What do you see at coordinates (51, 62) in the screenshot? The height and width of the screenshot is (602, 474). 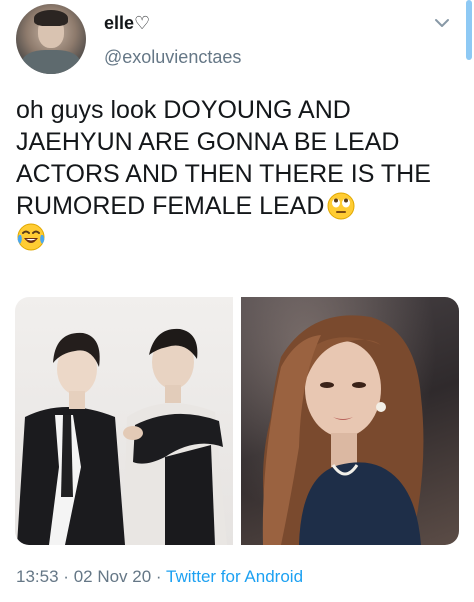 I see `avatar-body` at bounding box center [51, 62].